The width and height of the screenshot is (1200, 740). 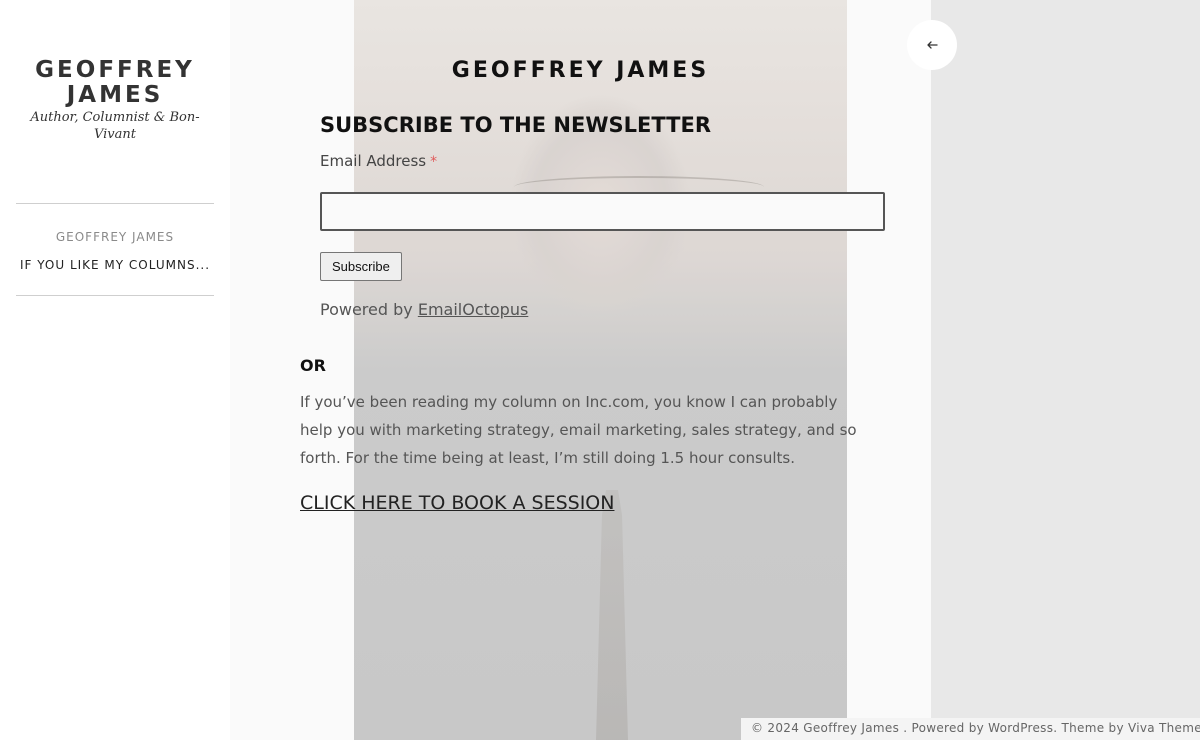 I want to click on sidebar-item-geoffrey-james: GEOFFREY JAMES, so click(x=115, y=237).